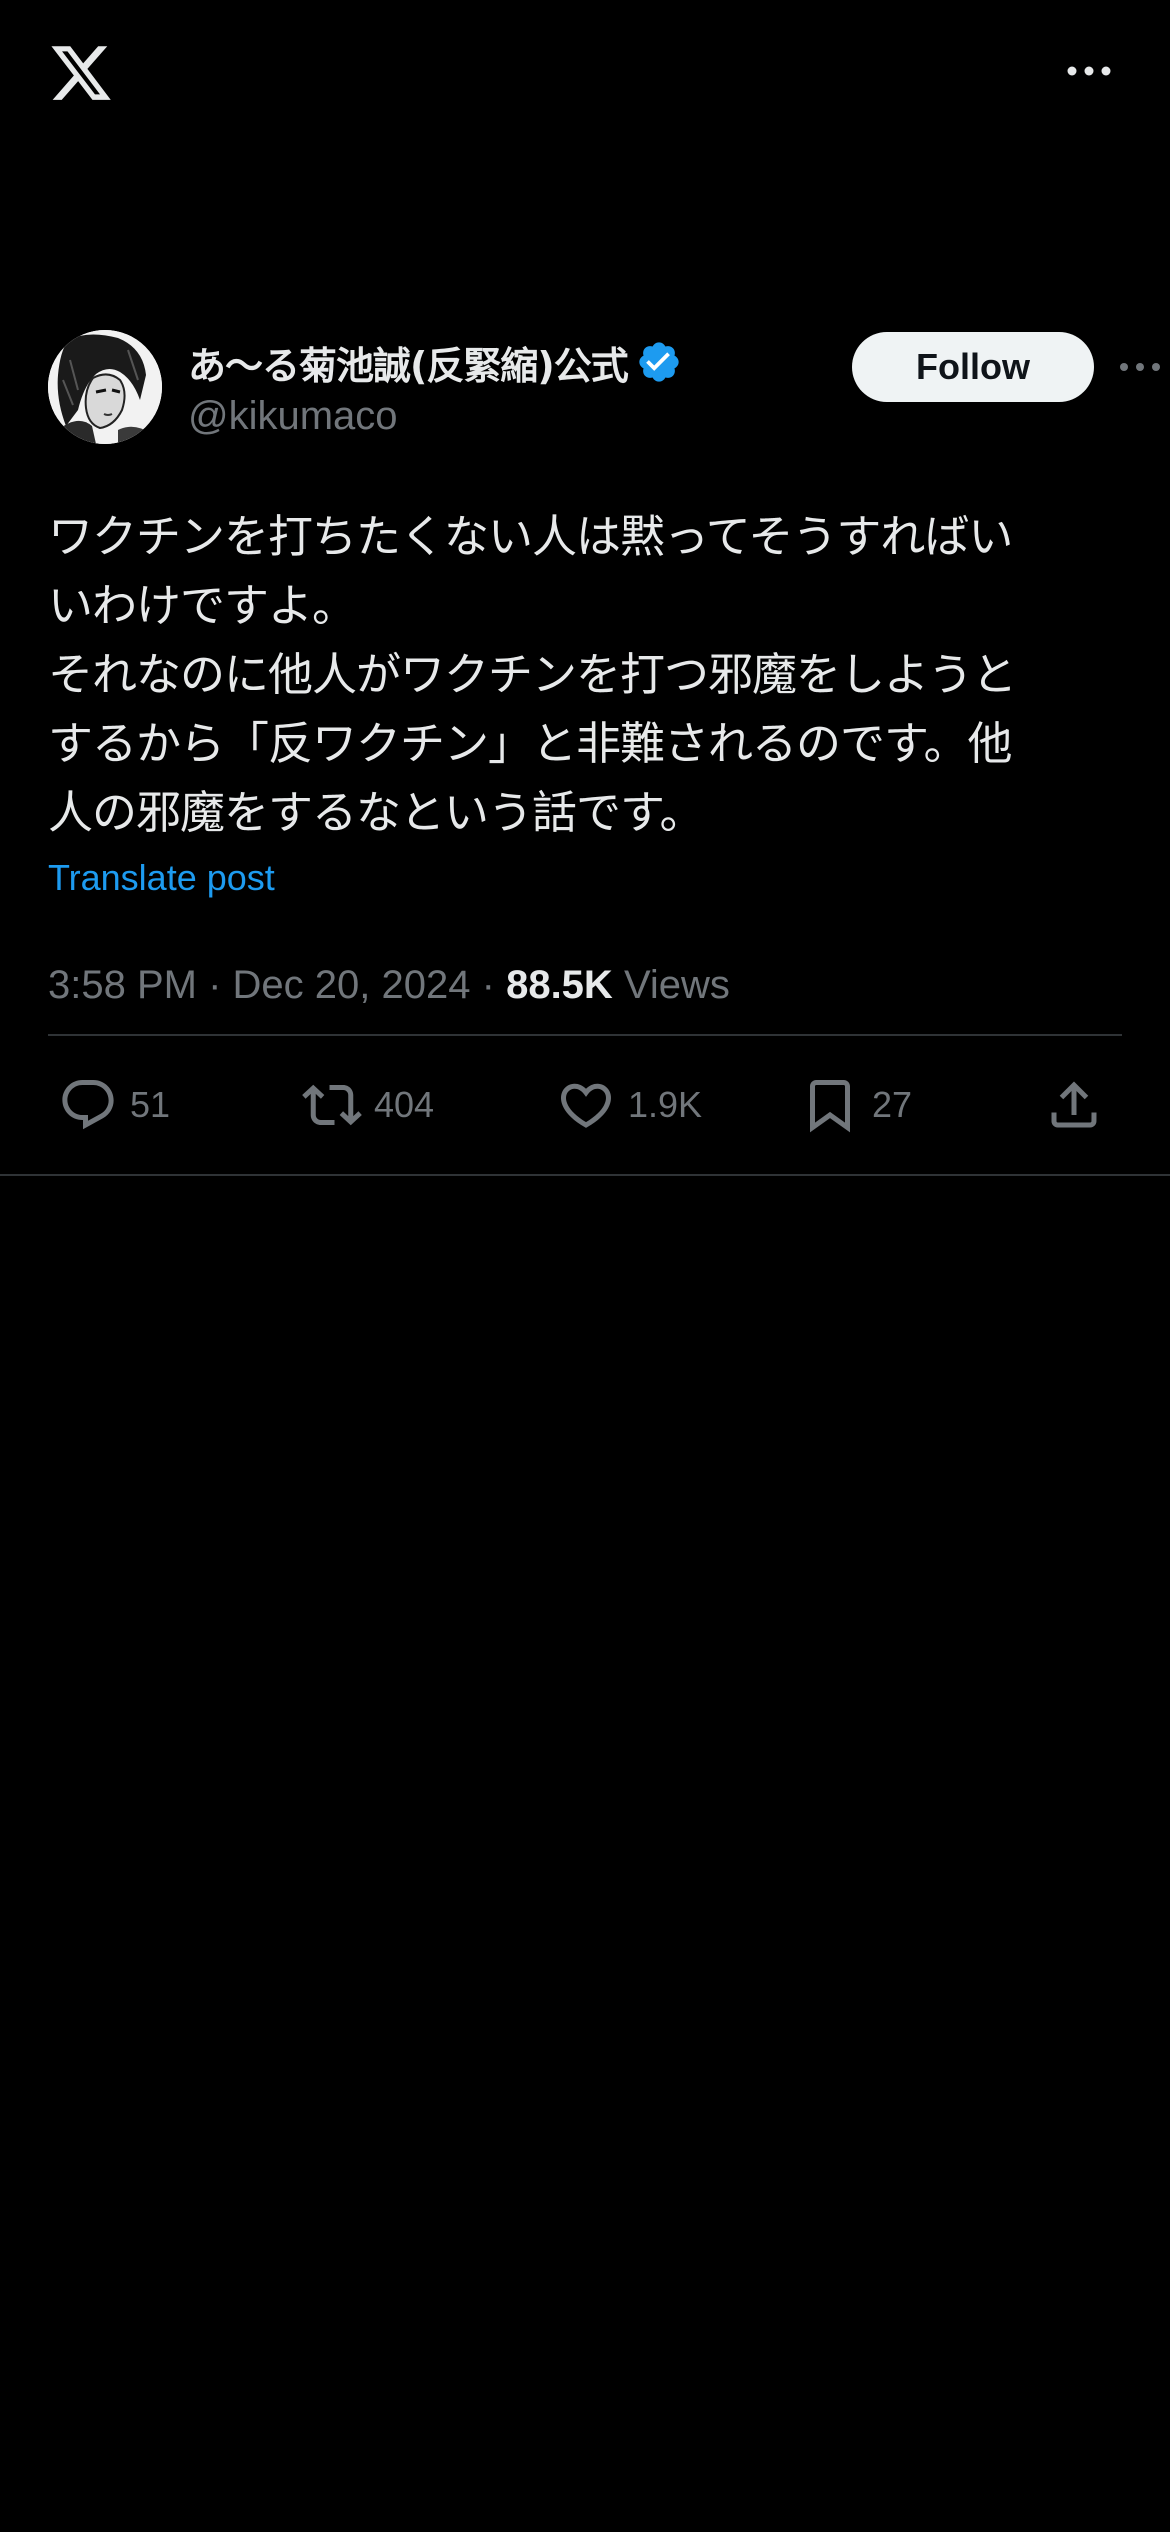 The height and width of the screenshot is (2532, 1170). Describe the element at coordinates (856, 1105) in the screenshot. I see `bookmark-button: 27` at that location.